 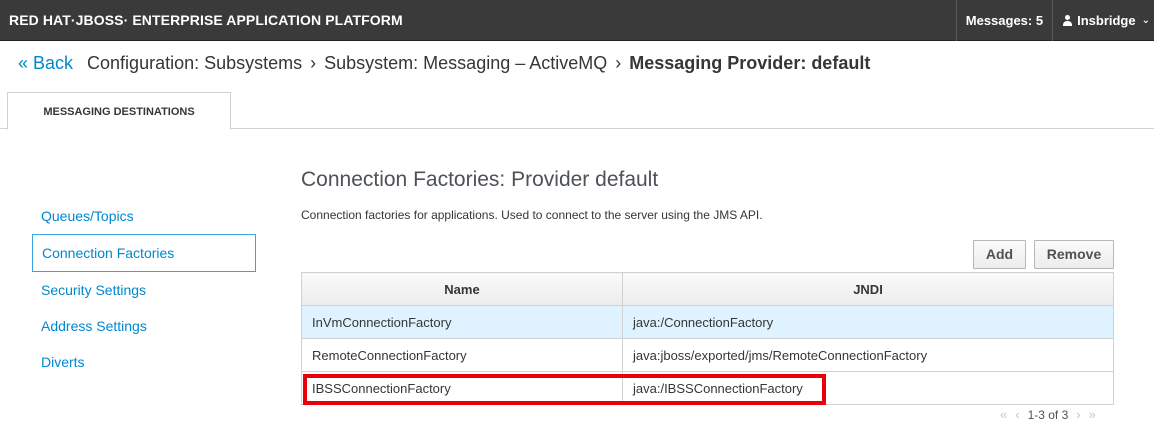 What do you see at coordinates (1017, 414) in the screenshot?
I see `pager-prev-button: ‹` at bounding box center [1017, 414].